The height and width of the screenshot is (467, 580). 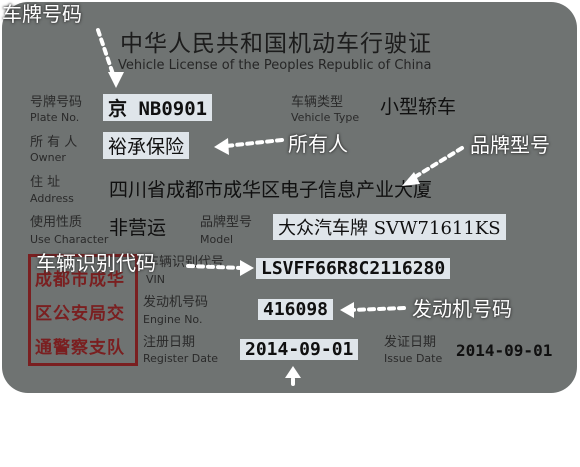 I want to click on arrowhead-engine, so click(x=347, y=310).